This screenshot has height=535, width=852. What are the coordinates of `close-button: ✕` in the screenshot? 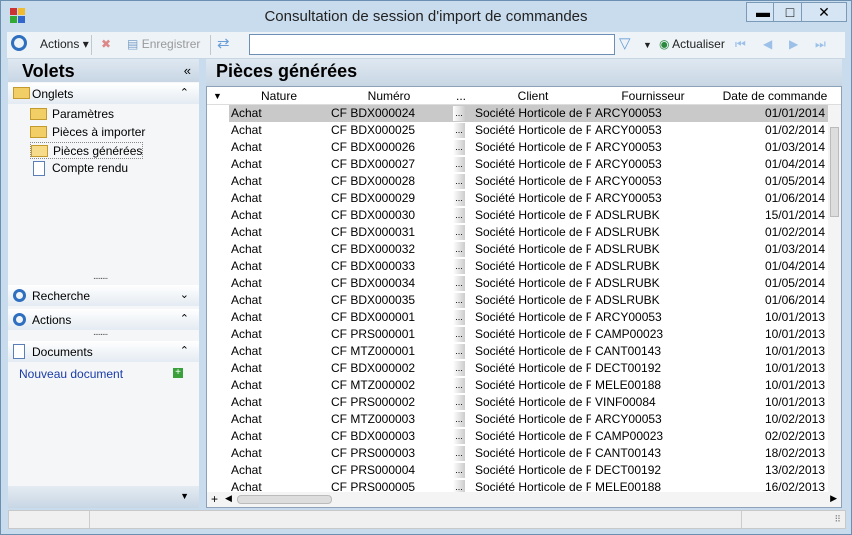 It's located at (824, 12).